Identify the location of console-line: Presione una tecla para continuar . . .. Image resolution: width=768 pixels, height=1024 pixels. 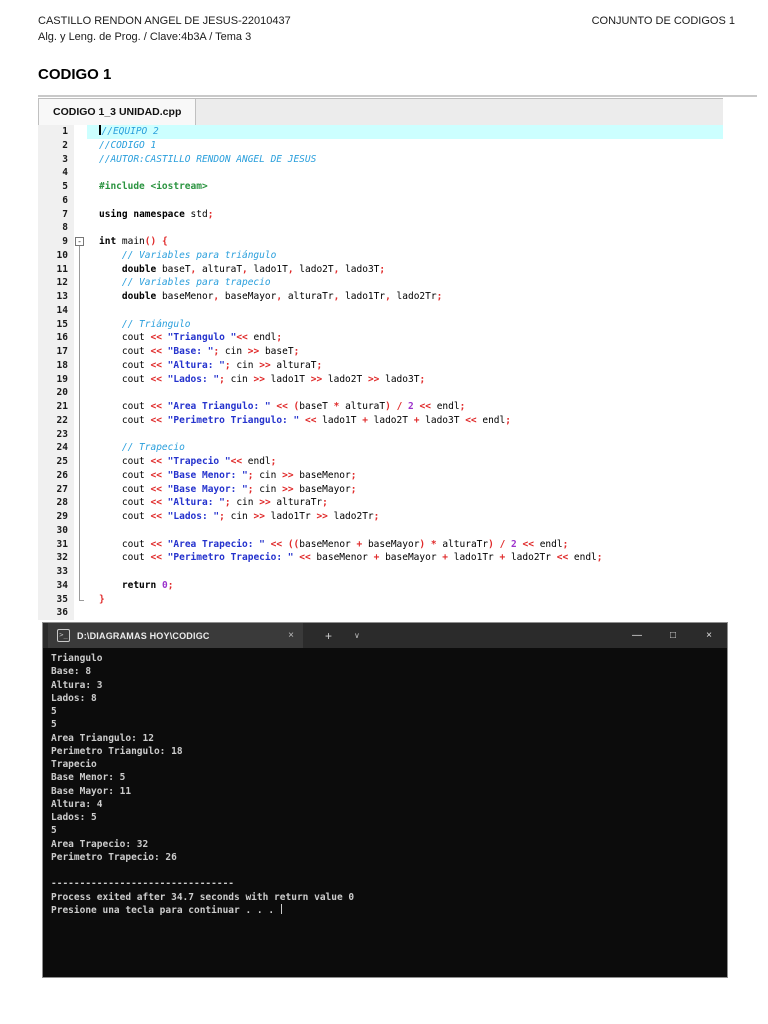
(166, 909).